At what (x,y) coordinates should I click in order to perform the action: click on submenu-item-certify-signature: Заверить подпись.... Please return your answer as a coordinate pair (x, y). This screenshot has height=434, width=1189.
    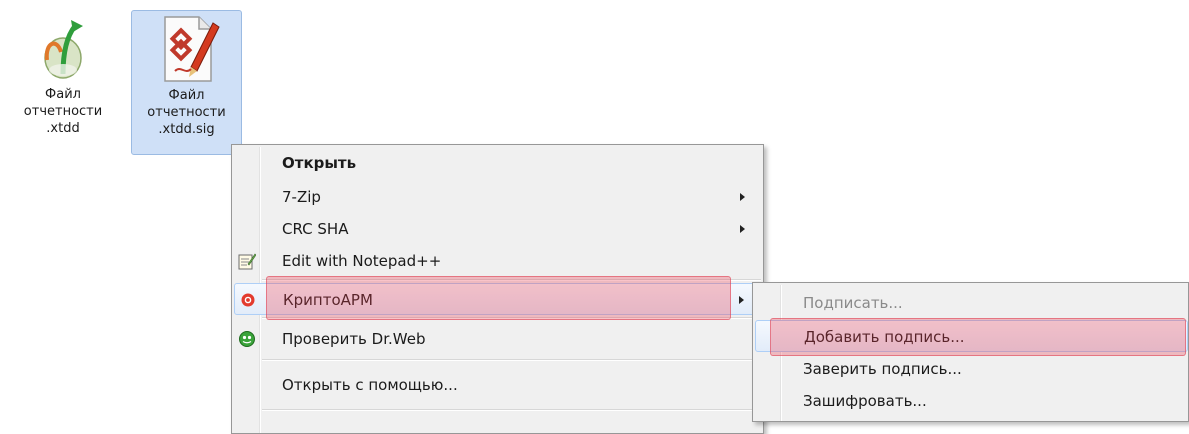
    Looking at the image, I should click on (970, 369).